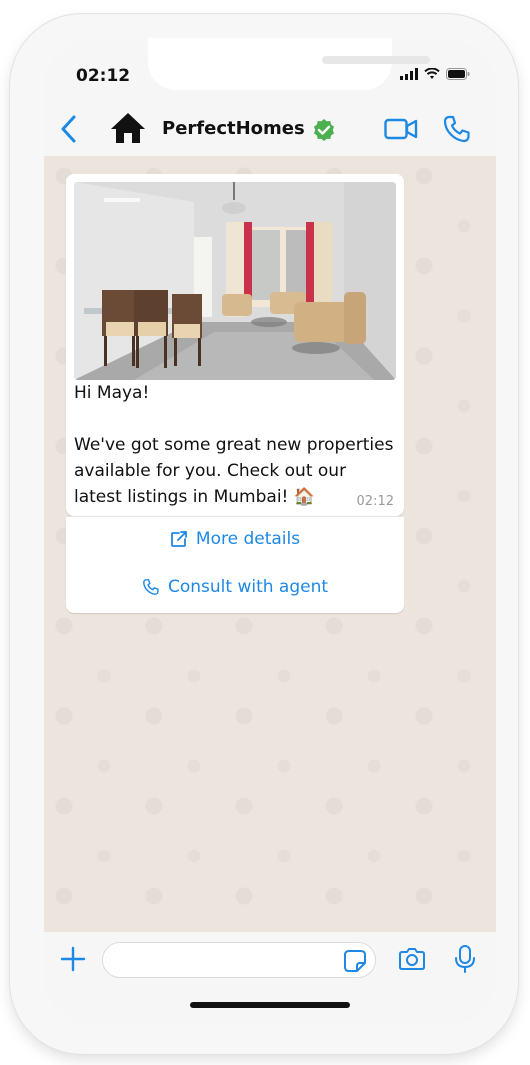 Image resolution: width=530 pixels, height=1065 pixels. I want to click on more-details-label: More details, so click(248, 539).